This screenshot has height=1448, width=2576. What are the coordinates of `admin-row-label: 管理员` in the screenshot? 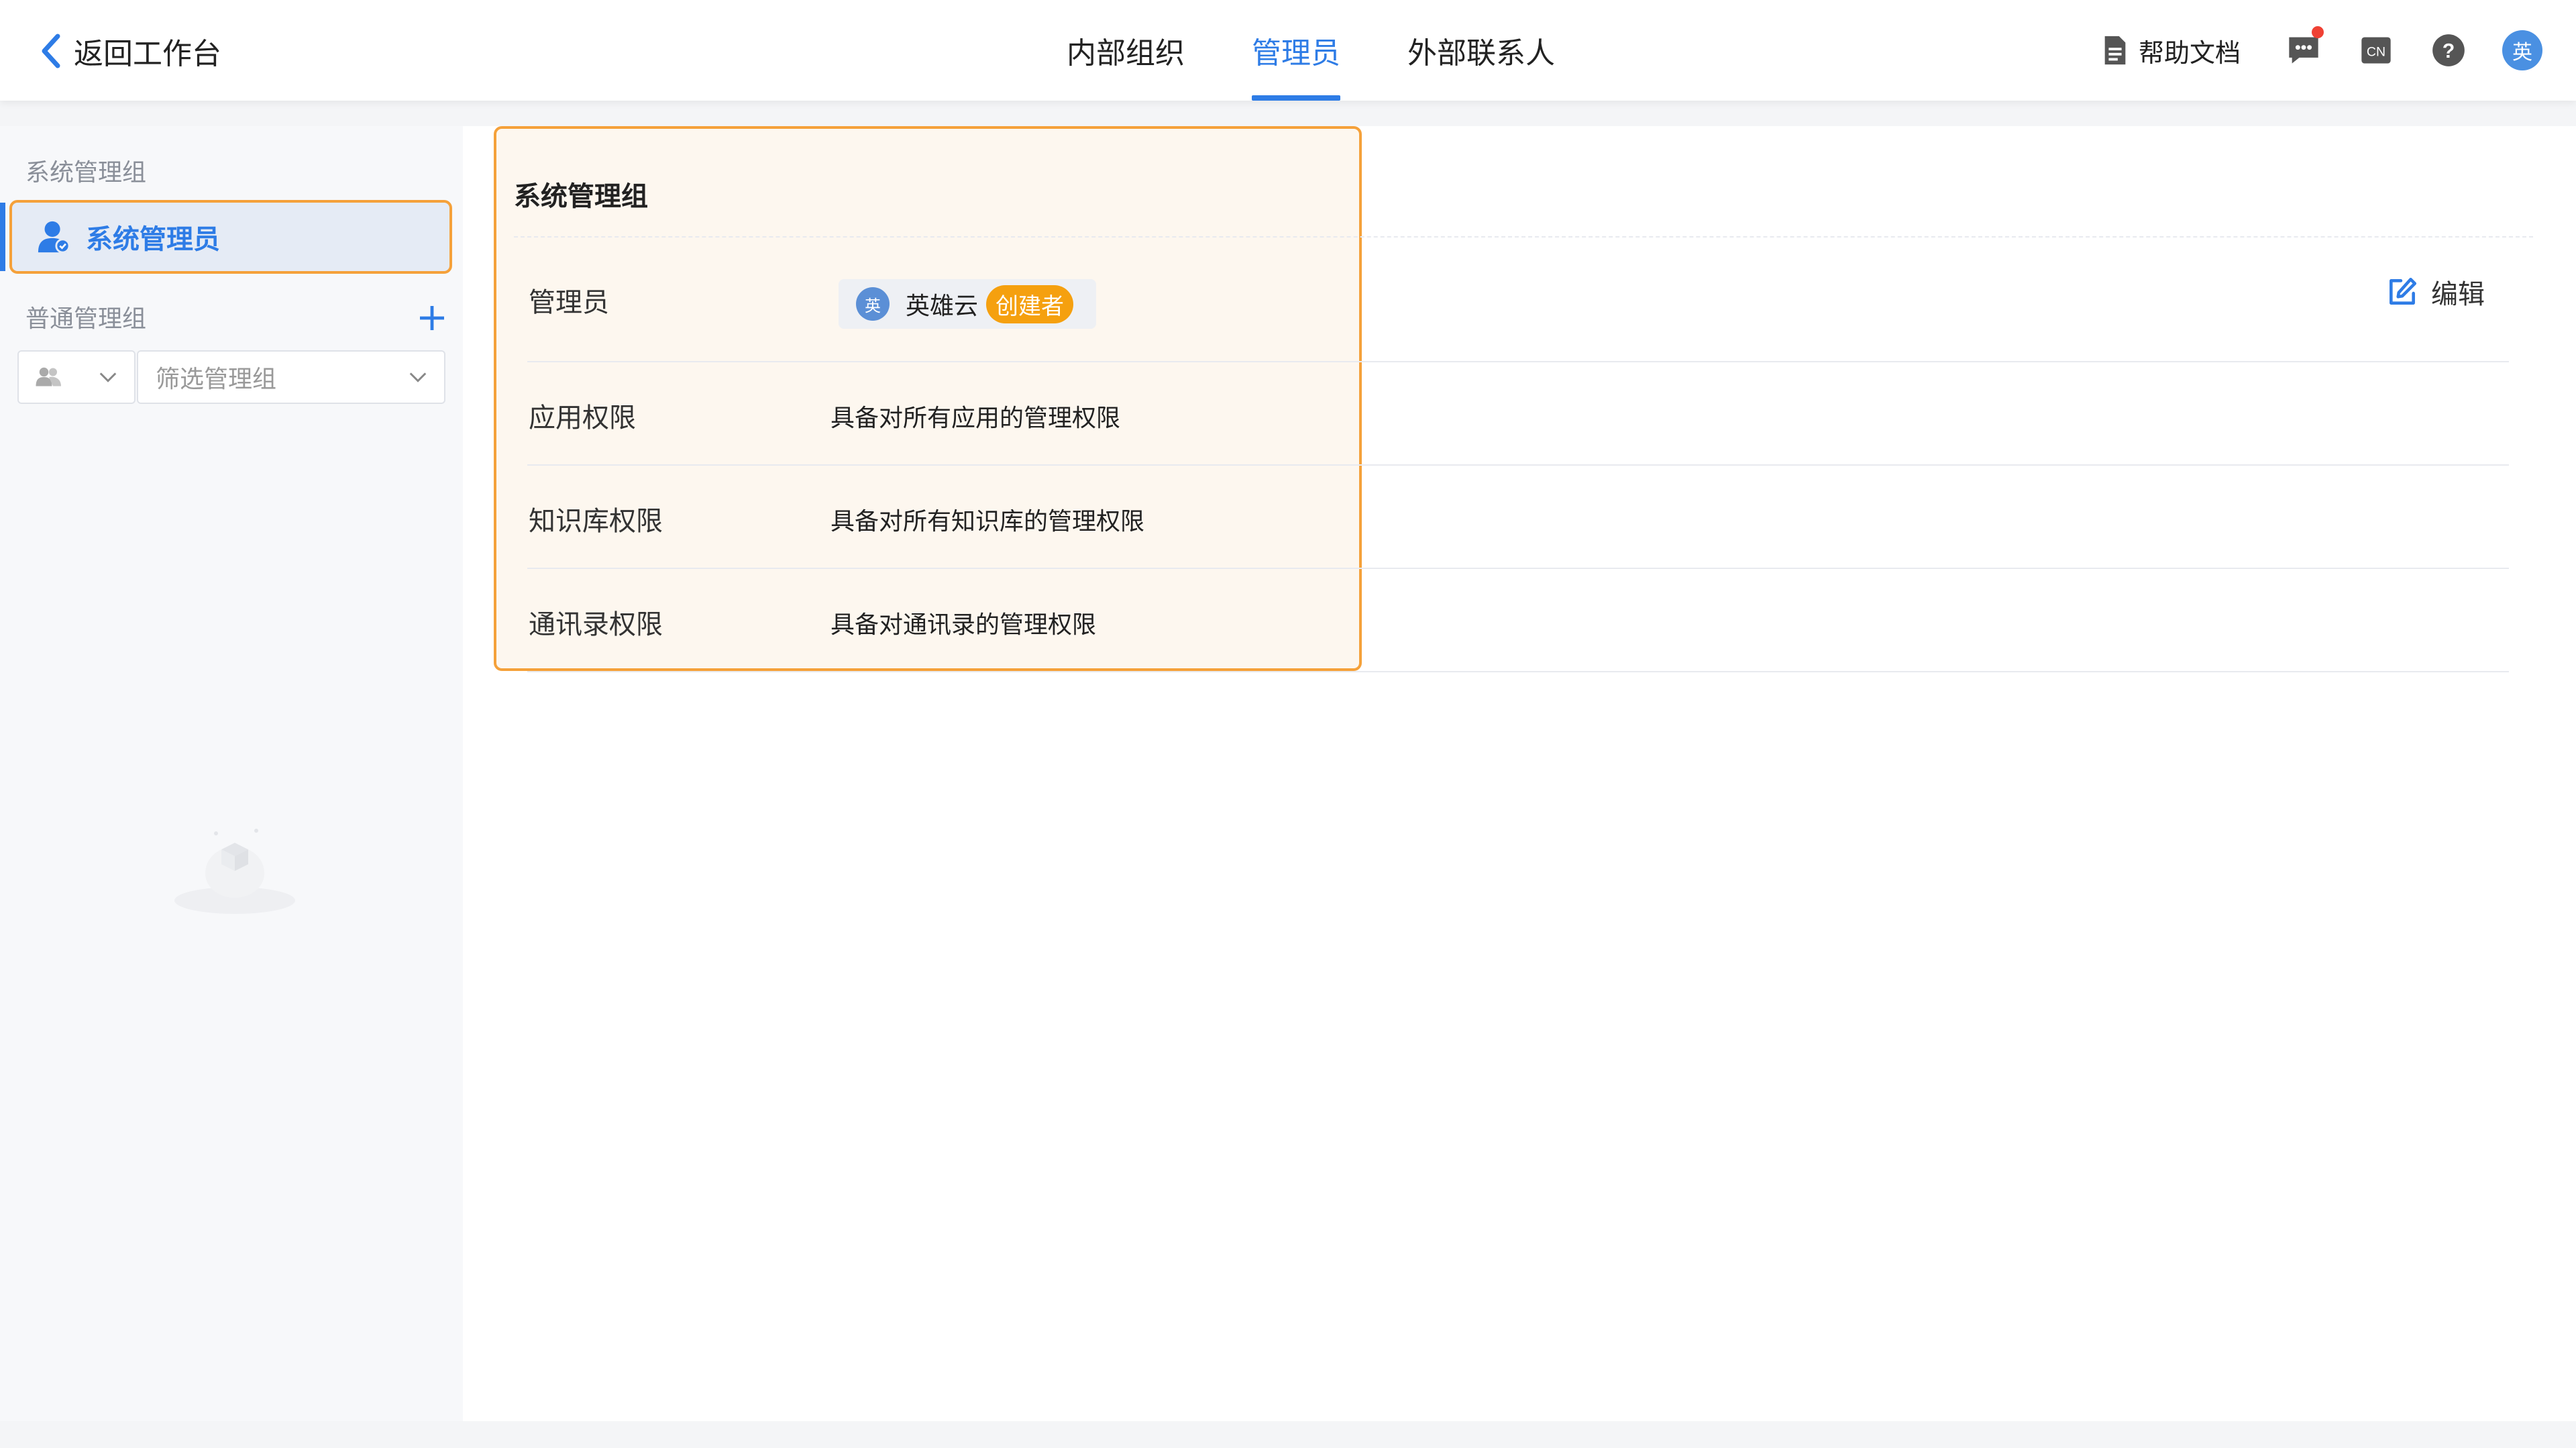 It's located at (569, 302).